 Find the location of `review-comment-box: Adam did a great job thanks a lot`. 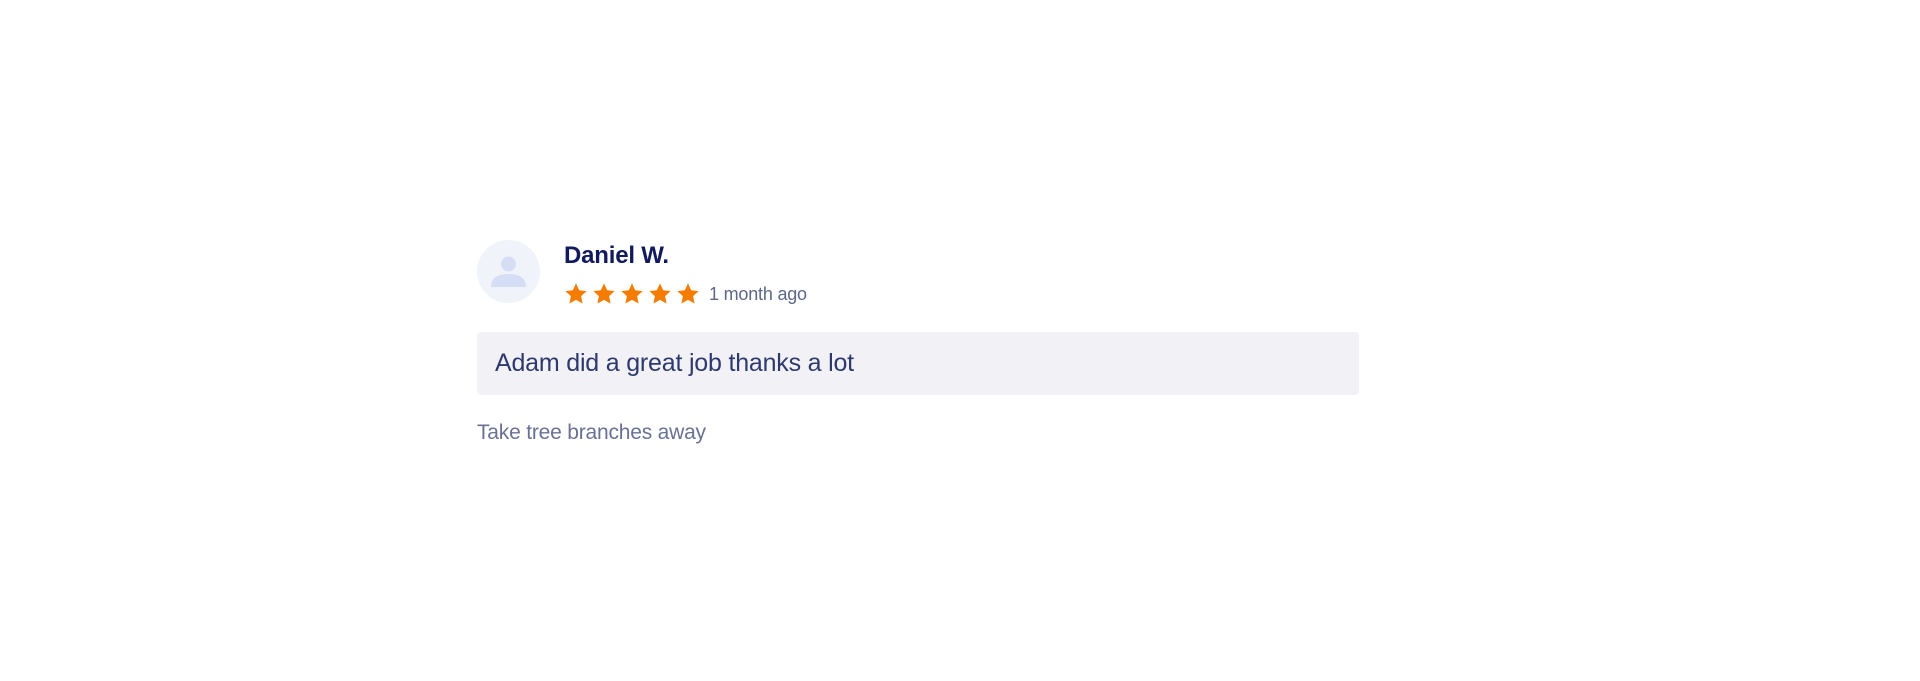

review-comment-box: Adam did a great job thanks a lot is located at coordinates (918, 363).